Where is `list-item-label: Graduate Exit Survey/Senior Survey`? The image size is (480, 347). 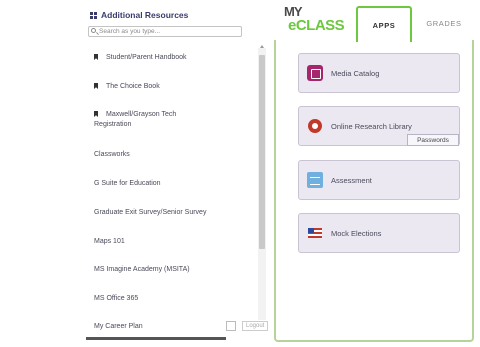
list-item-label: Graduate Exit Survey/Senior Survey is located at coordinates (150, 212).